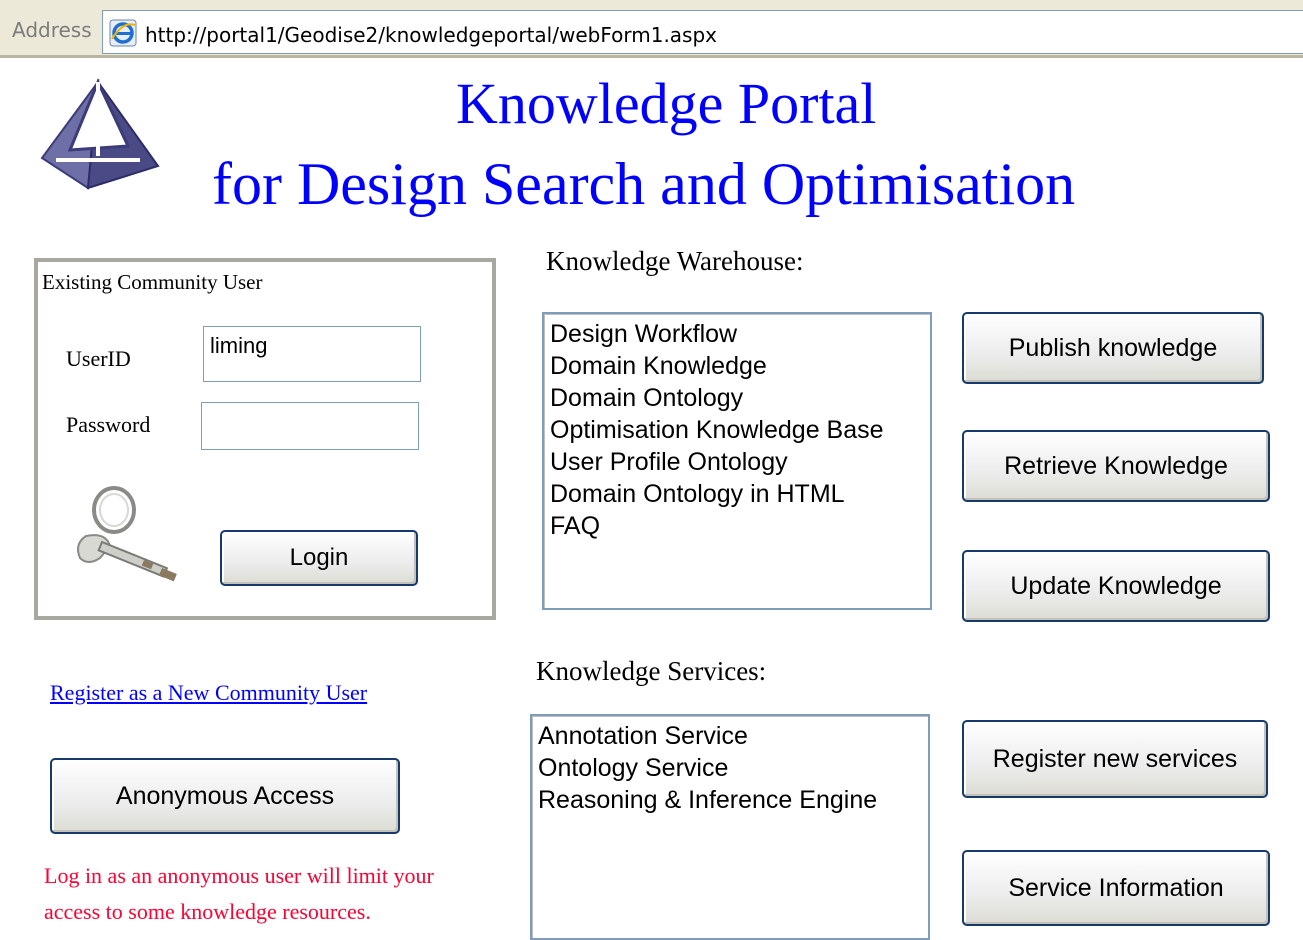 The image size is (1303, 940). I want to click on list-item: Domain Ontology in HTML, so click(737, 494).